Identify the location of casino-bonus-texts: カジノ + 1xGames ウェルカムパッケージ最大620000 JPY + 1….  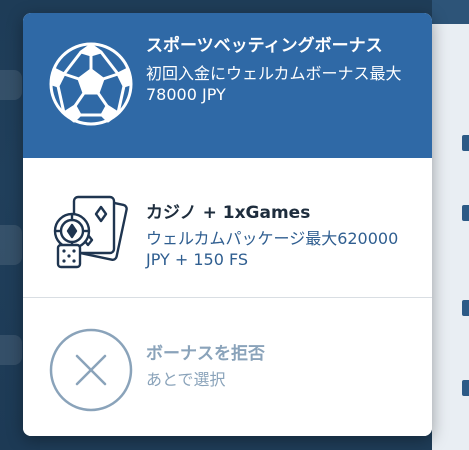
(282, 236).